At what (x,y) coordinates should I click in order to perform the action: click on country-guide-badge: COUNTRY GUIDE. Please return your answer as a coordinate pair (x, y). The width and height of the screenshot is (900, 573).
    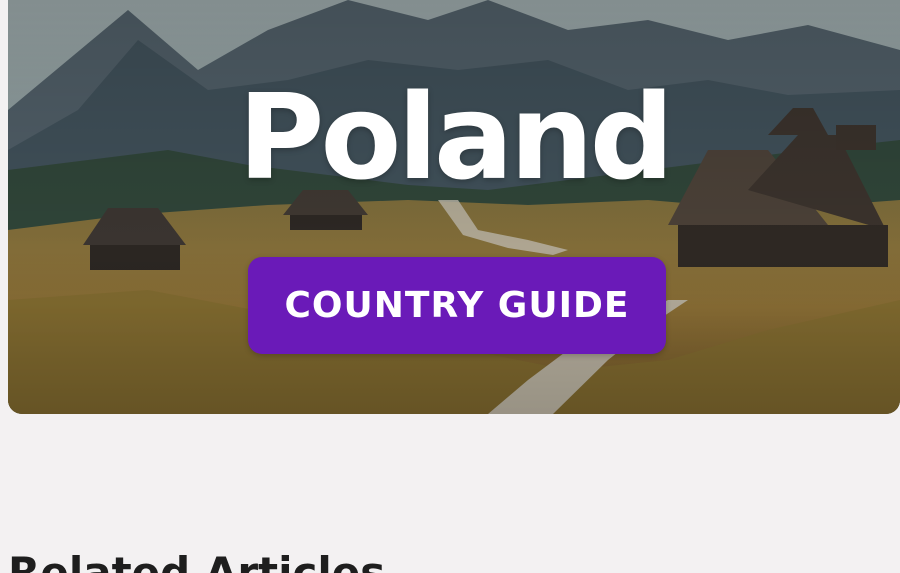
    Looking at the image, I should click on (457, 305).